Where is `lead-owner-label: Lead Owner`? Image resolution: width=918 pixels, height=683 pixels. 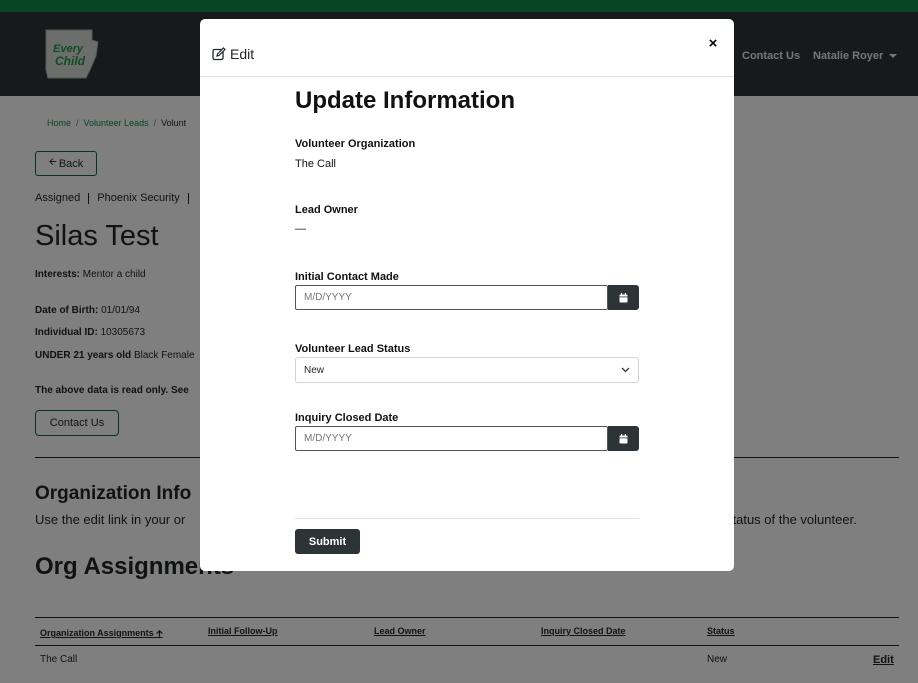
lead-owner-label: Lead Owner is located at coordinates (326, 210).